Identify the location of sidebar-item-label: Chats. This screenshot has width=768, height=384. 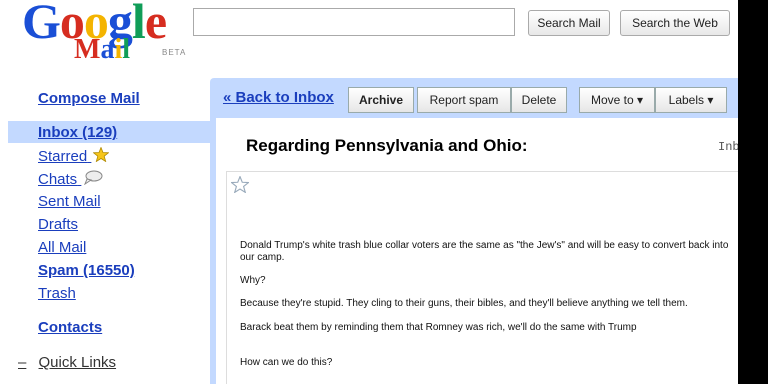
(58, 179).